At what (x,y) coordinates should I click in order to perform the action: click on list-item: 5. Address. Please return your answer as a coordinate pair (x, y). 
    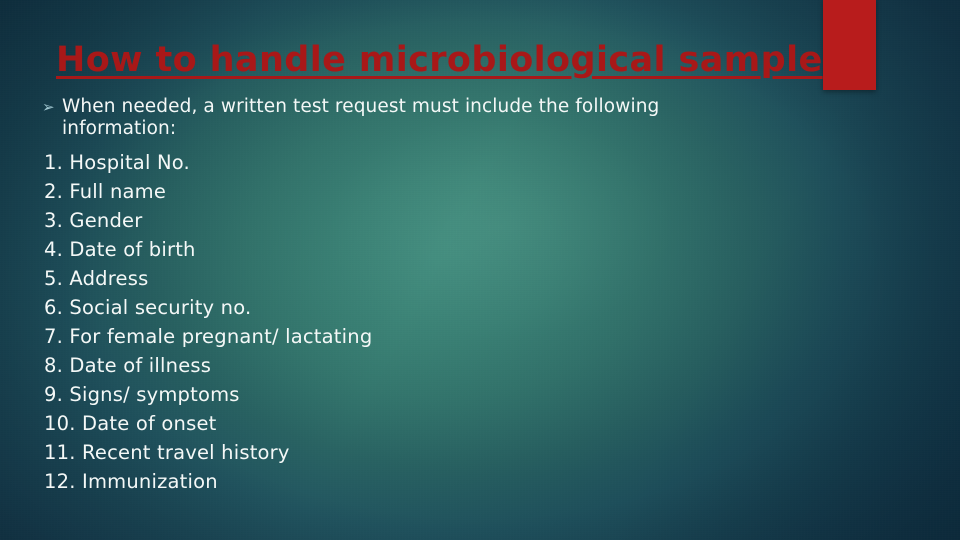
    Looking at the image, I should click on (96, 278).